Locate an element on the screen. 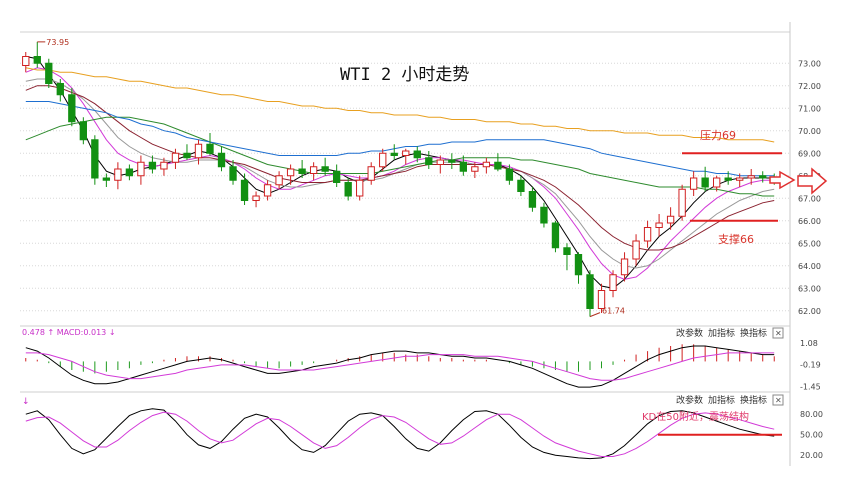 Image resolution: width=842 pixels, height=492 pixels. price-tick-label: 64.00 is located at coordinates (809, 266).